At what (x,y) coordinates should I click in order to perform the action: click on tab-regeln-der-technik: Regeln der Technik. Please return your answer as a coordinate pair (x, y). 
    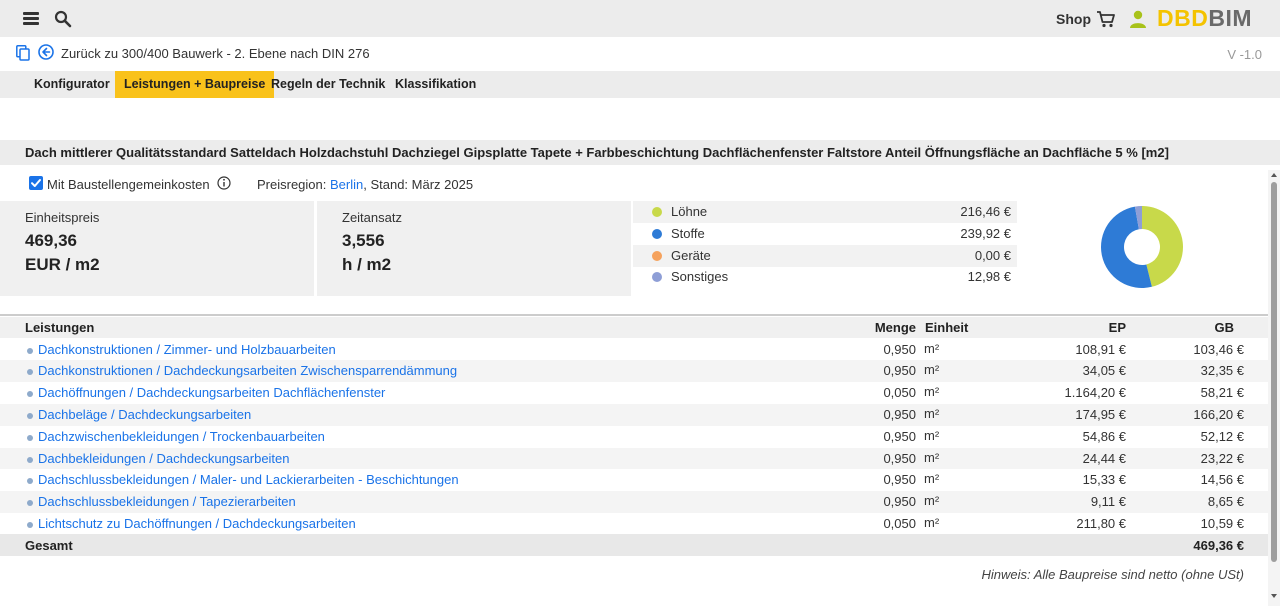
    Looking at the image, I should click on (328, 84).